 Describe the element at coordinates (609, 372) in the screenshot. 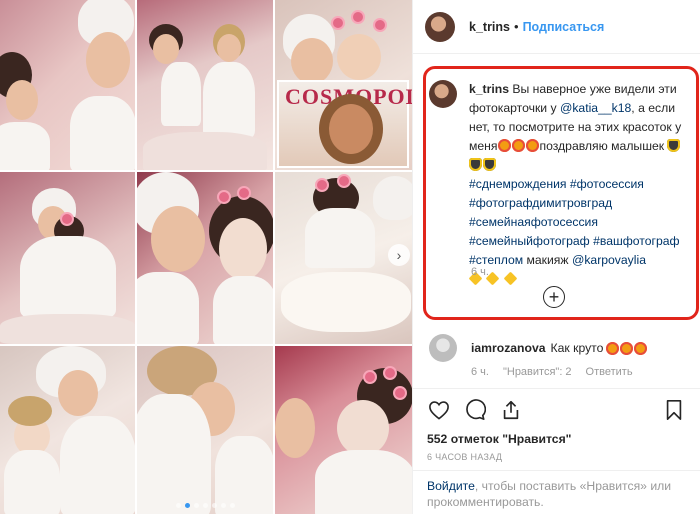

I see `reply-button: Ответить` at that location.